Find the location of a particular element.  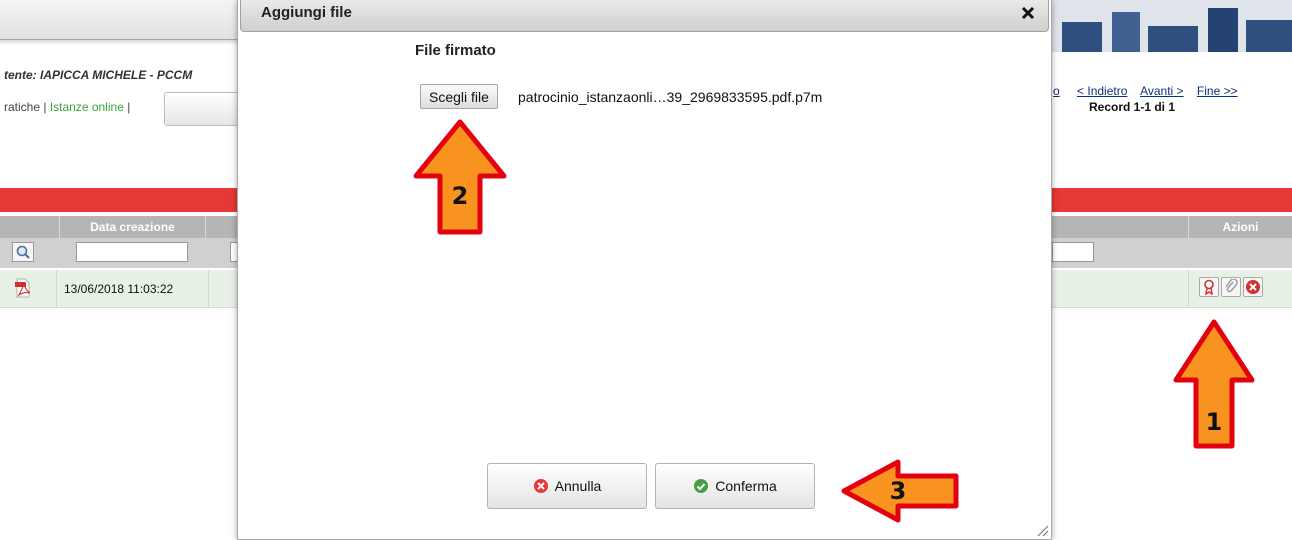

search-icon is located at coordinates (23, 252).